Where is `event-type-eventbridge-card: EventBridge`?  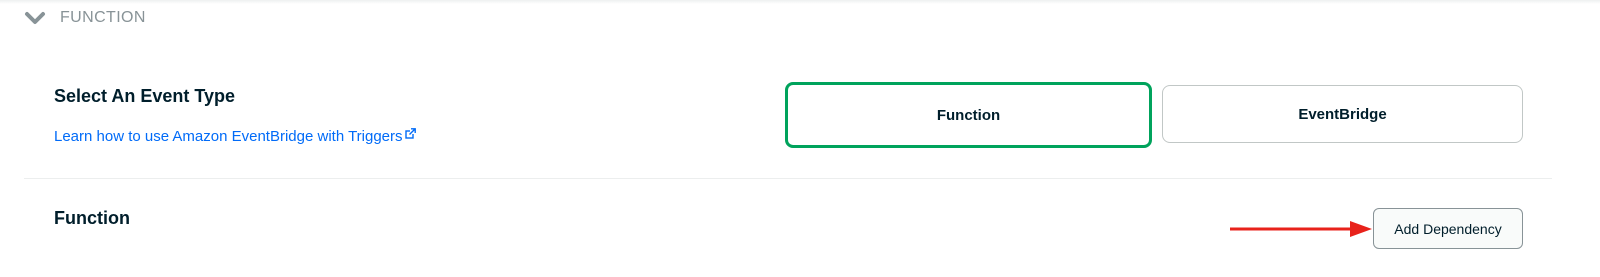 event-type-eventbridge-card: EventBridge is located at coordinates (1342, 114).